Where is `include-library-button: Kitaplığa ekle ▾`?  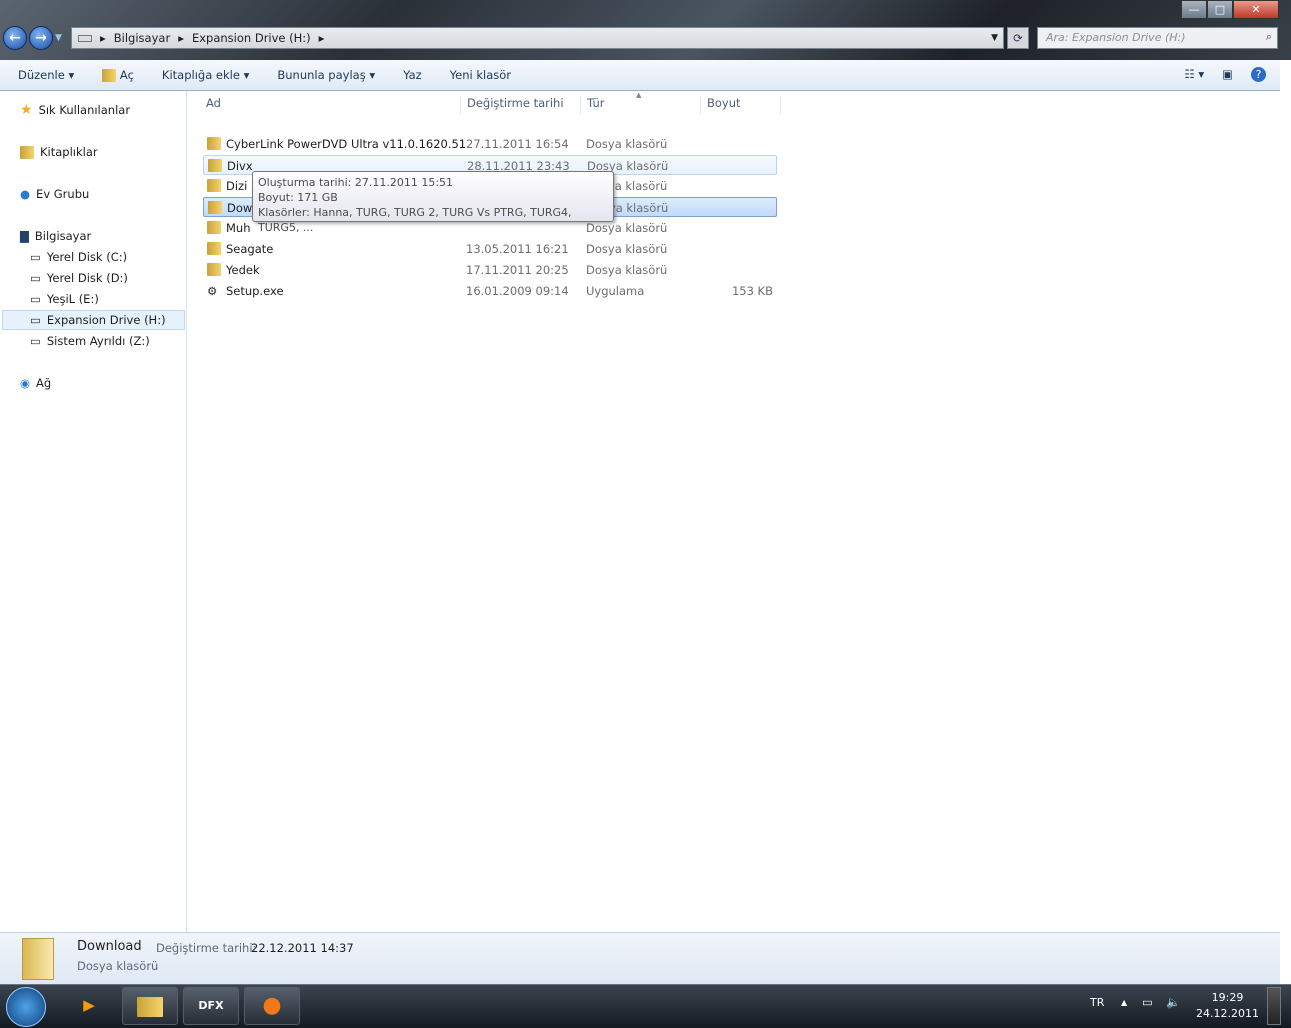
include-library-button: Kitaplığa ekle ▾ is located at coordinates (205, 75).